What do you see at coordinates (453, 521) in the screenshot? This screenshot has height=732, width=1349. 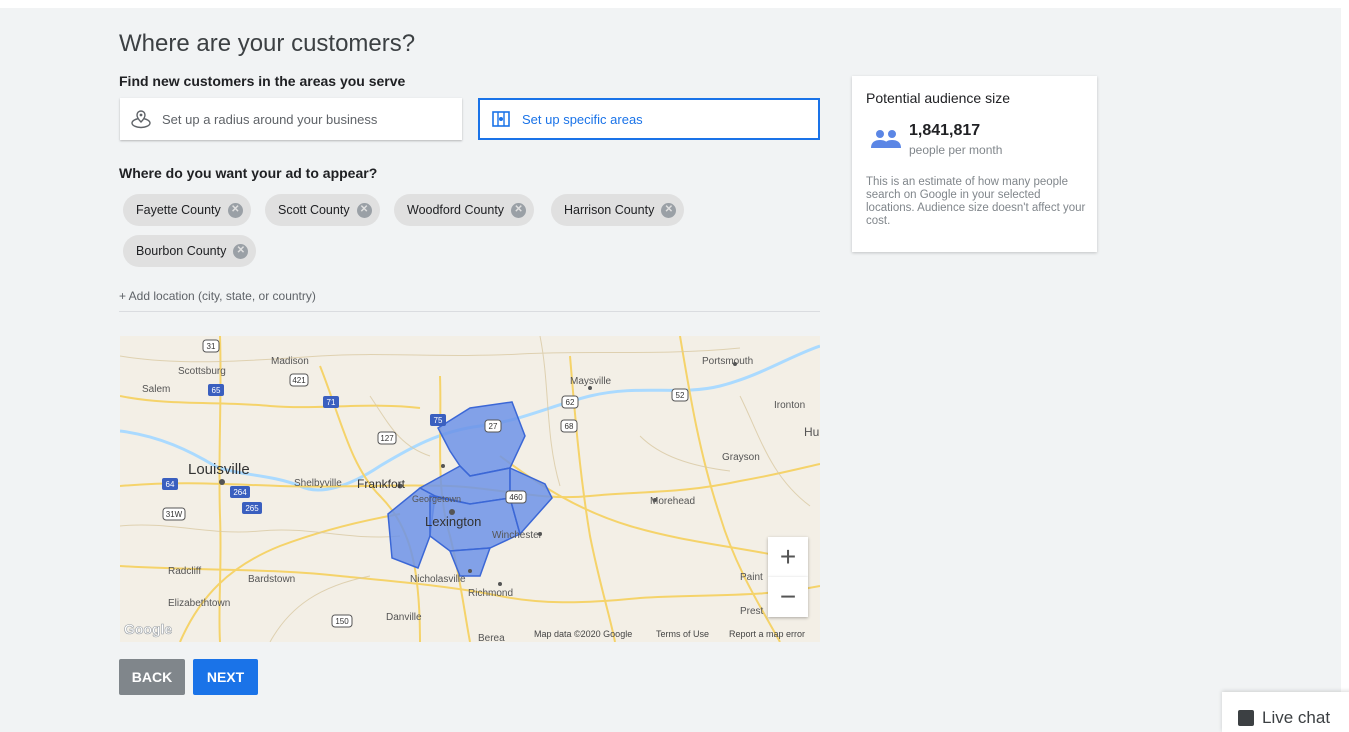 I see `city-label: Lexington` at bounding box center [453, 521].